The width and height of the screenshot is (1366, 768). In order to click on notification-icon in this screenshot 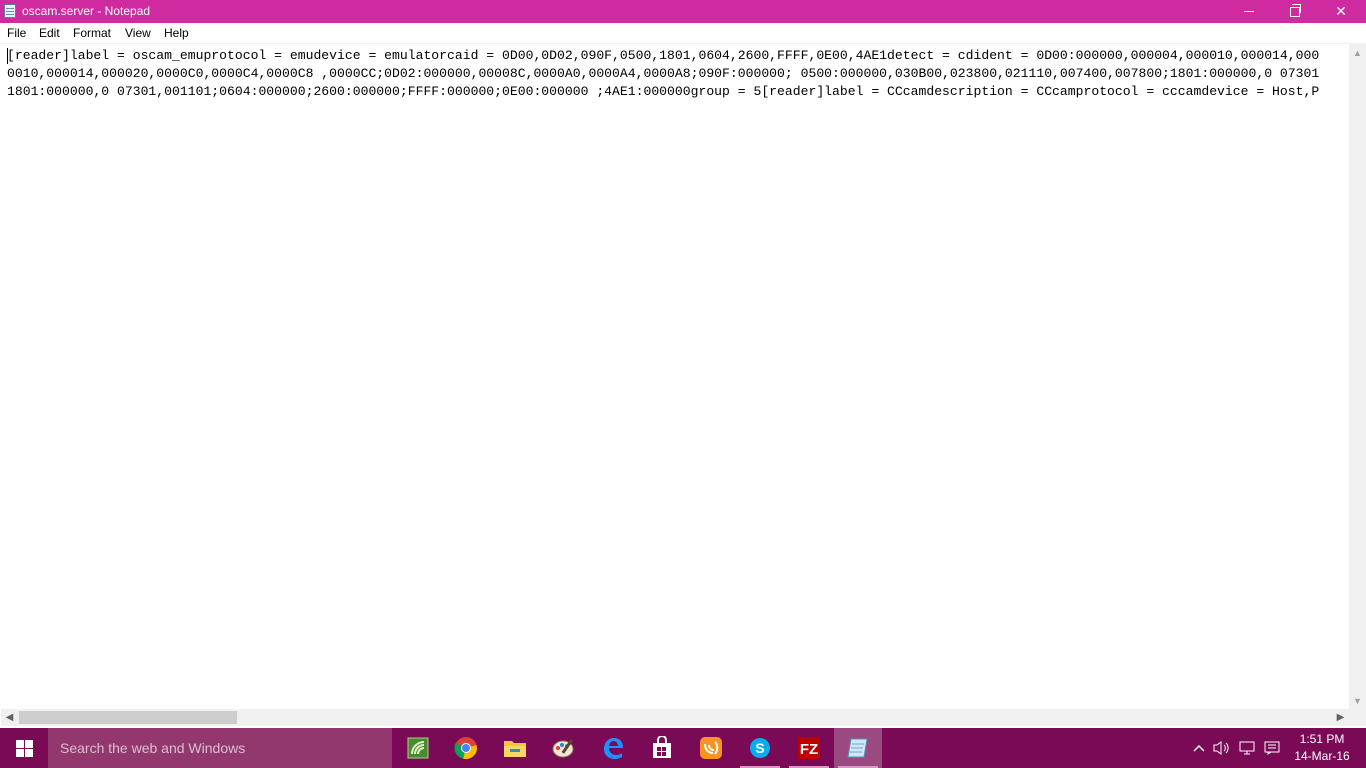, I will do `click(1272, 748)`.